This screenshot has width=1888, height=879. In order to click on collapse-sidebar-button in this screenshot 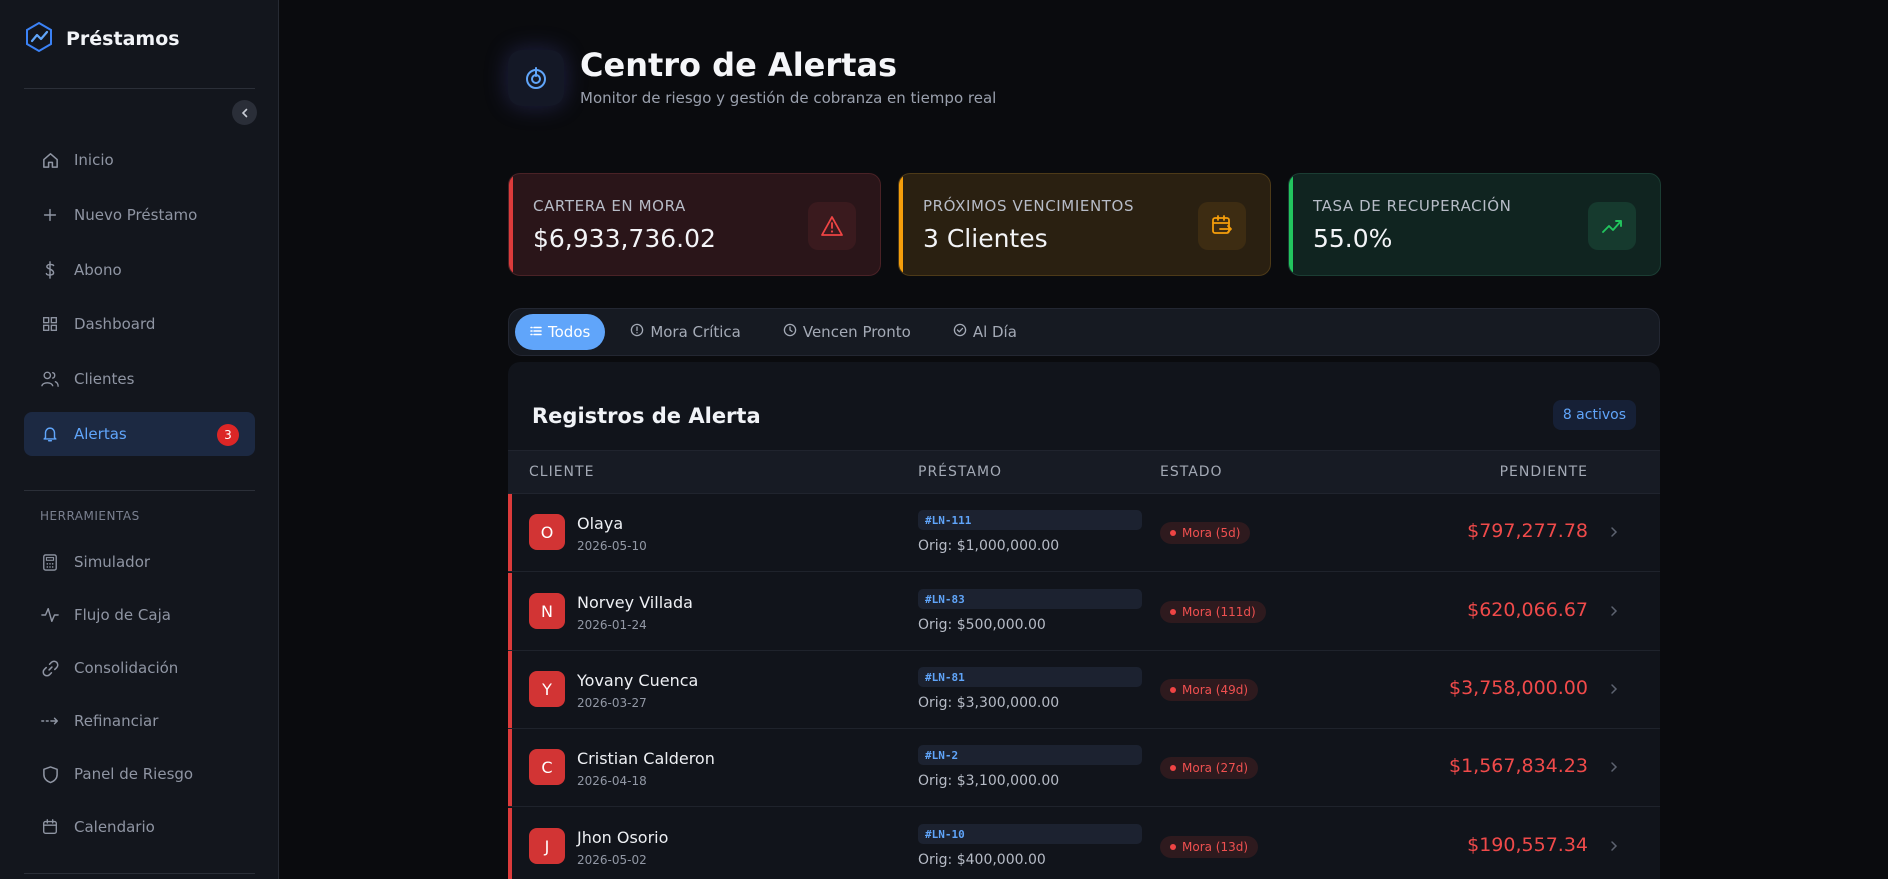, I will do `click(244, 112)`.